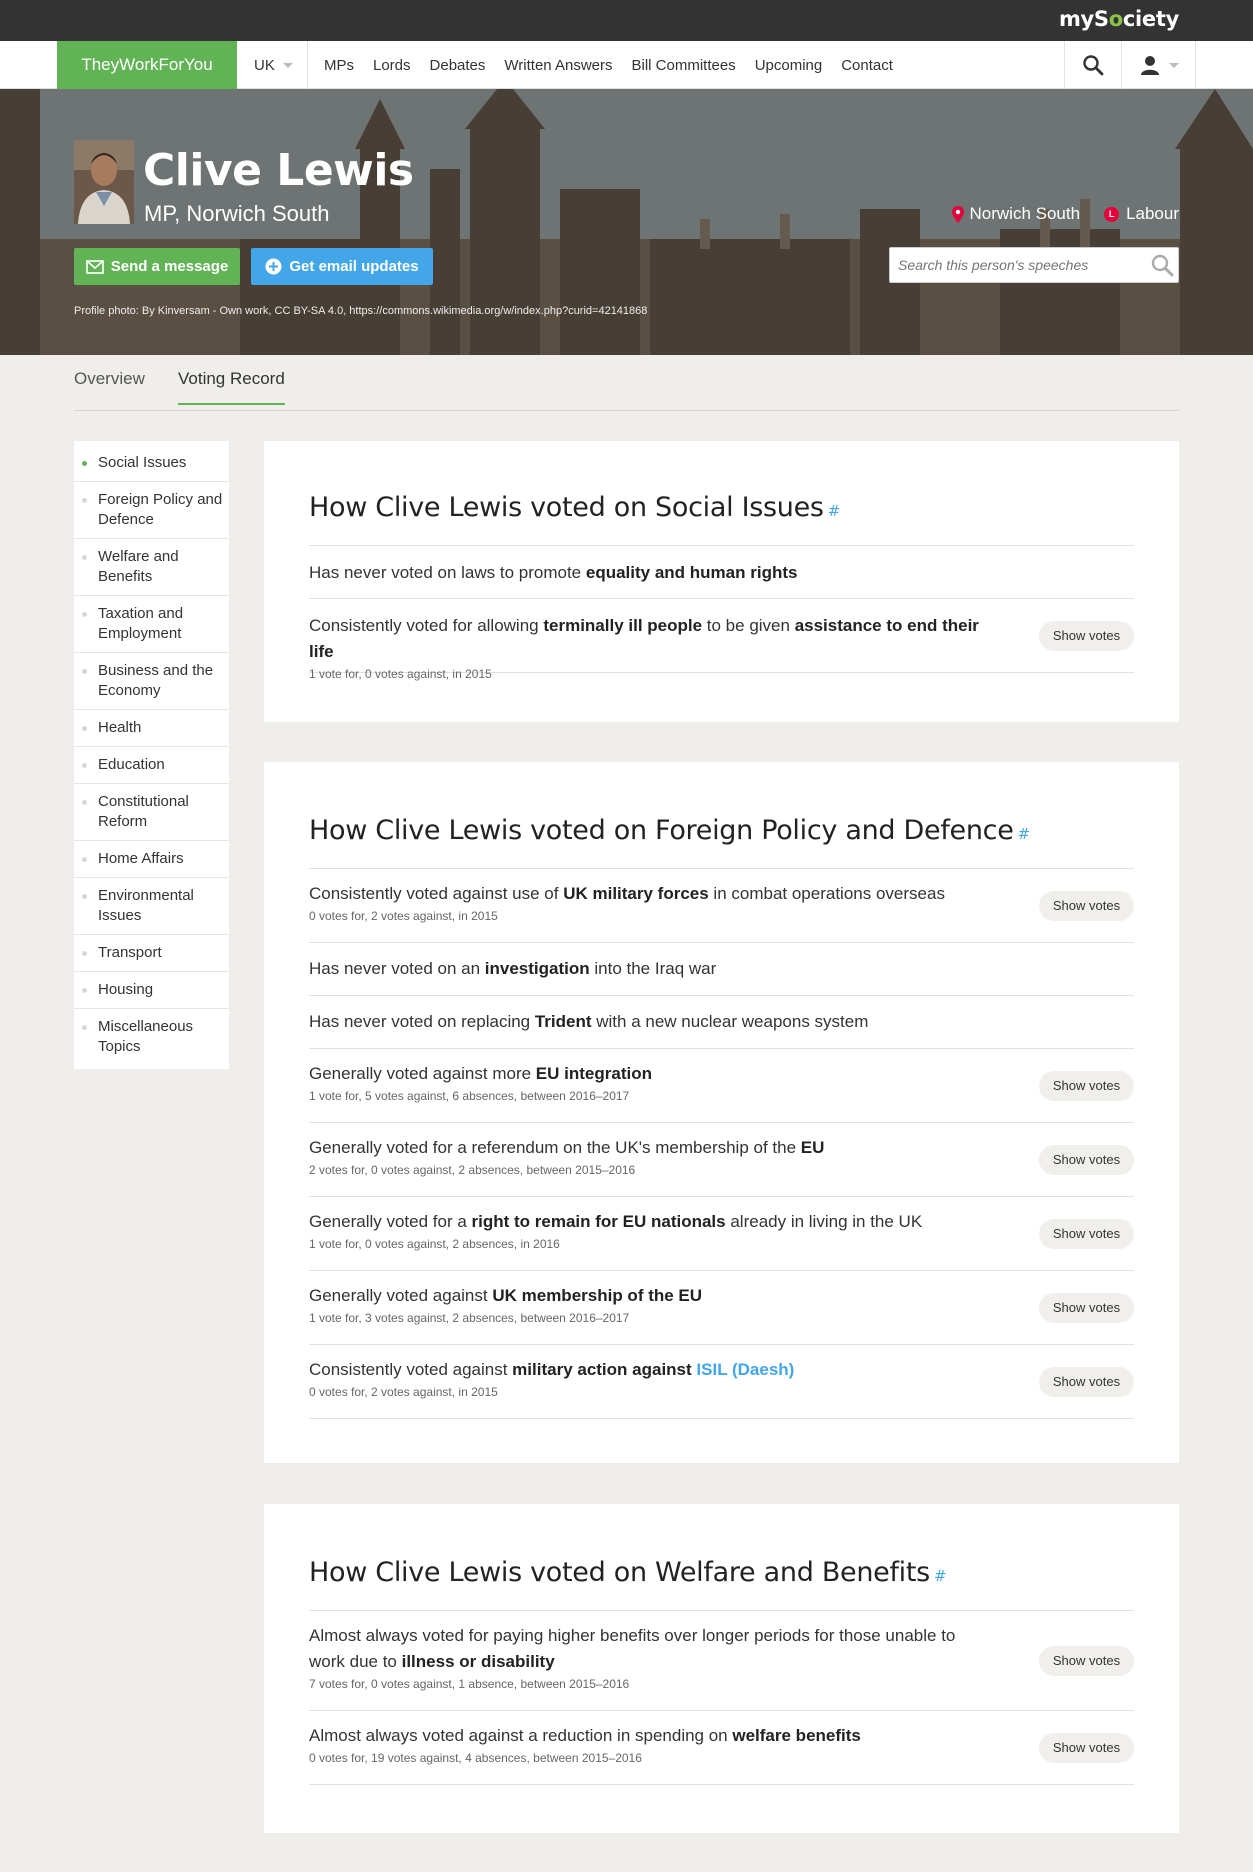 Image resolution: width=1253 pixels, height=1872 pixels. I want to click on nav-link-debates: Debates, so click(458, 65).